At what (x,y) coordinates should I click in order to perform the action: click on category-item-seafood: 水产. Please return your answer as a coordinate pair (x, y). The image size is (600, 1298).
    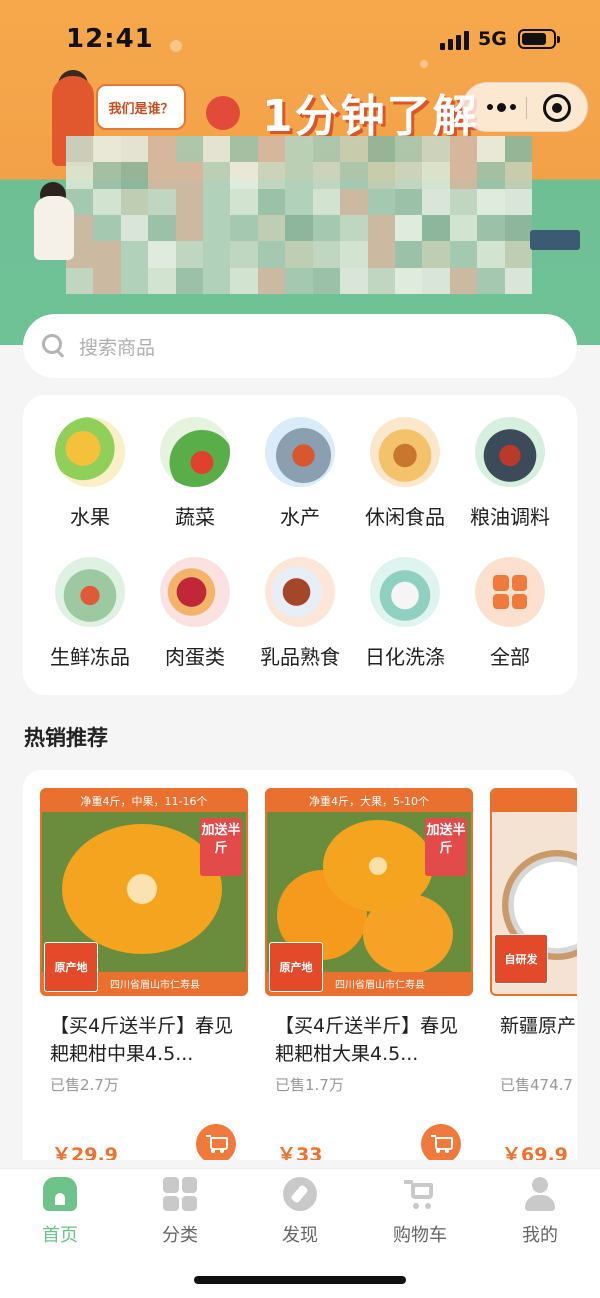
    Looking at the image, I should click on (300, 477).